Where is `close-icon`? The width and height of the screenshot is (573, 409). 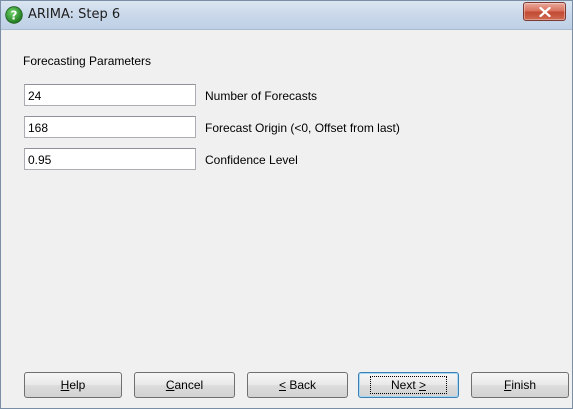 close-icon is located at coordinates (545, 12).